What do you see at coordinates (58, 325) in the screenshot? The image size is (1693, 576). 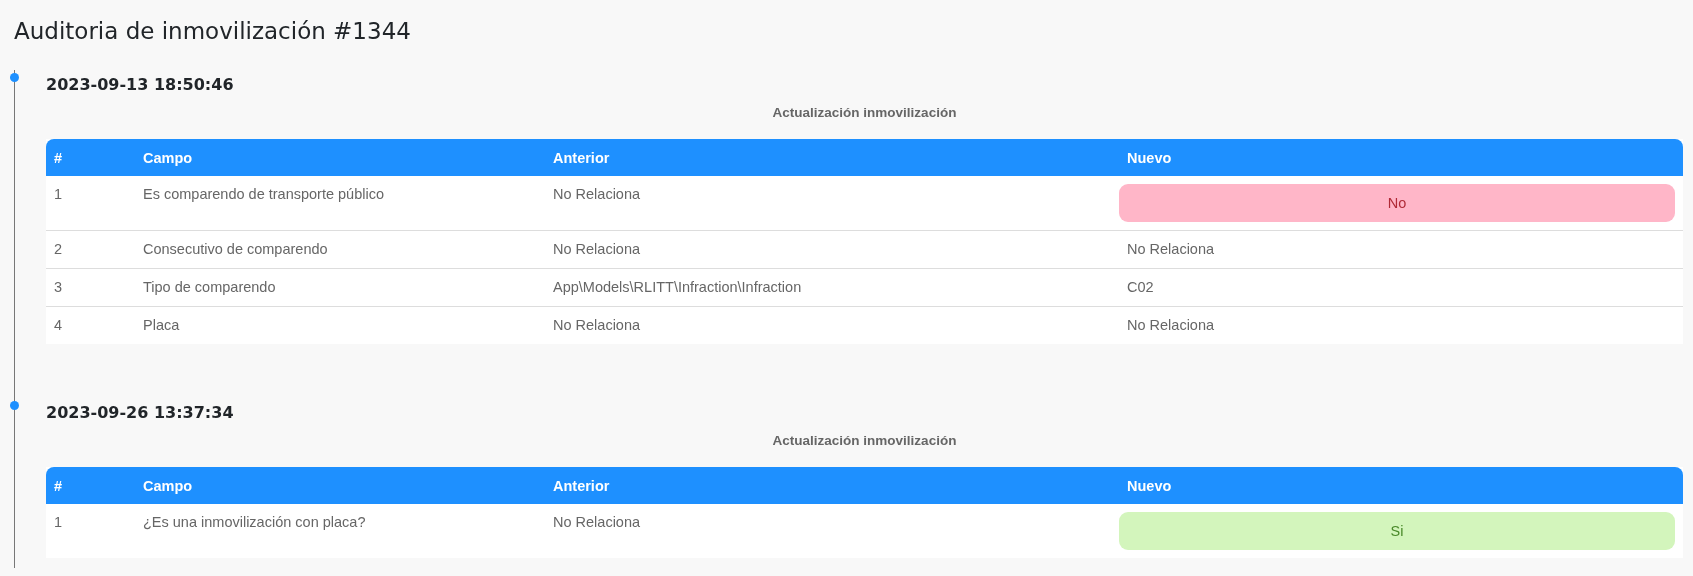 I see `table-cell-text: 4` at bounding box center [58, 325].